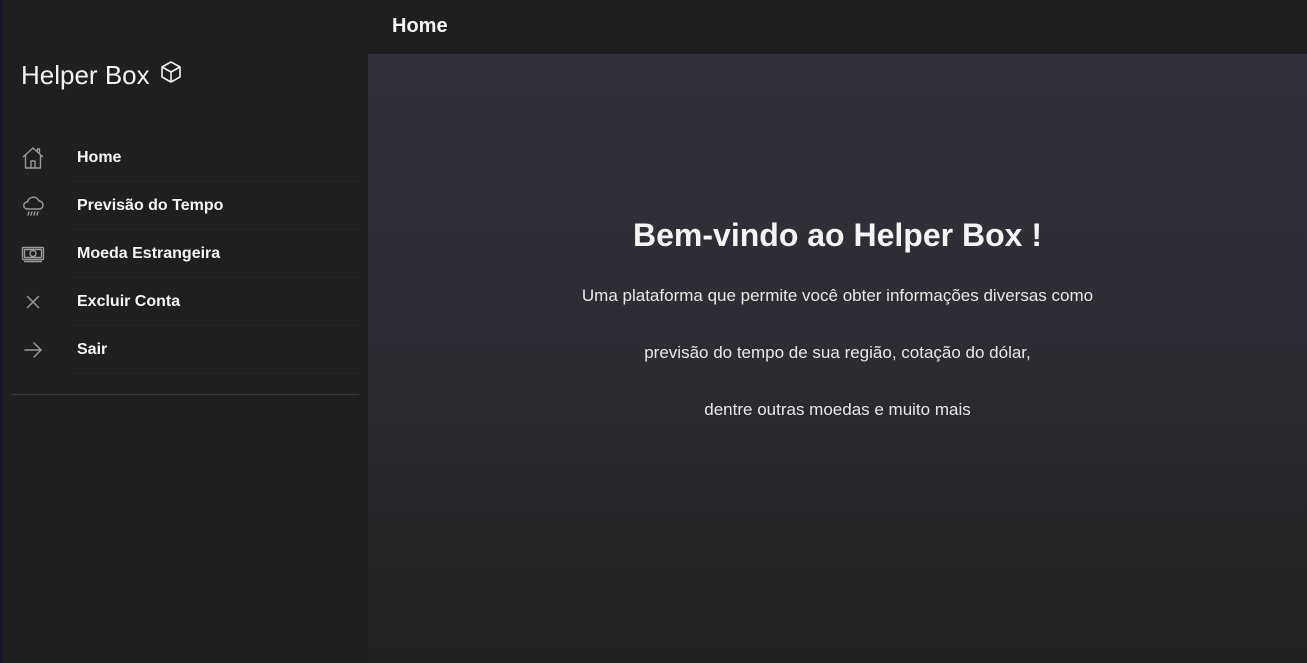 Image resolution: width=1307 pixels, height=663 pixels. Describe the element at coordinates (185, 302) in the screenshot. I see `sidebar-item-excluir-conta: Excluir Conta` at that location.